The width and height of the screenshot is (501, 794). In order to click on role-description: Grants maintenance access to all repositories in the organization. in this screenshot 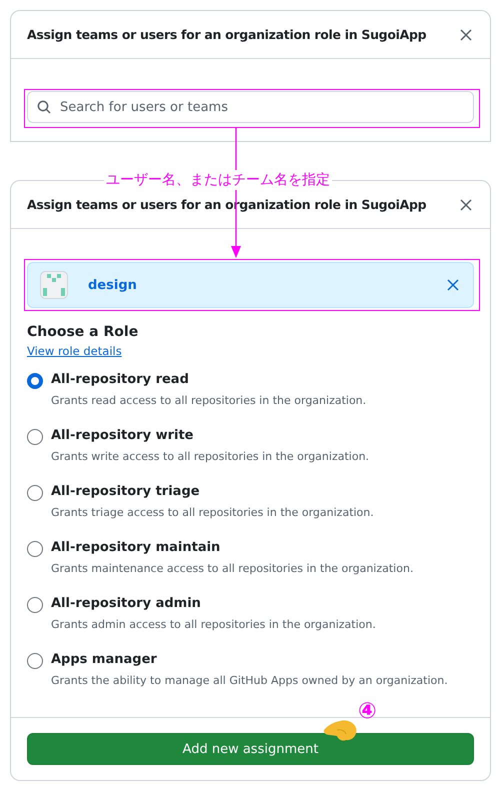, I will do `click(232, 568)`.